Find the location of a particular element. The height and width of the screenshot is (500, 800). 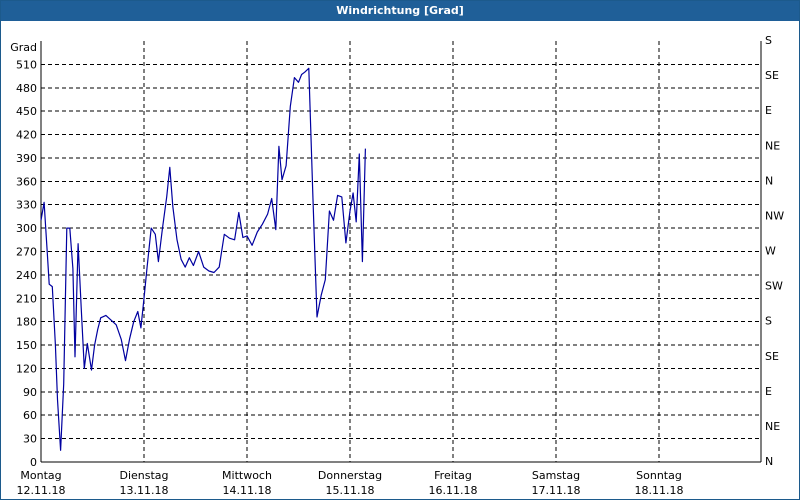

y-tick-label: 330 is located at coordinates (26, 205).